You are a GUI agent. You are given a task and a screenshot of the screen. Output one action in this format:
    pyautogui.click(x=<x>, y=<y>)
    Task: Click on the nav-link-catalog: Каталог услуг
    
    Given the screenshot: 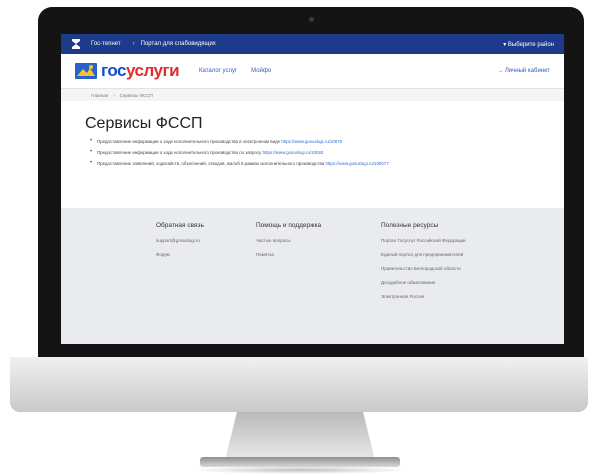 What is the action you would take?
    pyautogui.click(x=218, y=71)
    